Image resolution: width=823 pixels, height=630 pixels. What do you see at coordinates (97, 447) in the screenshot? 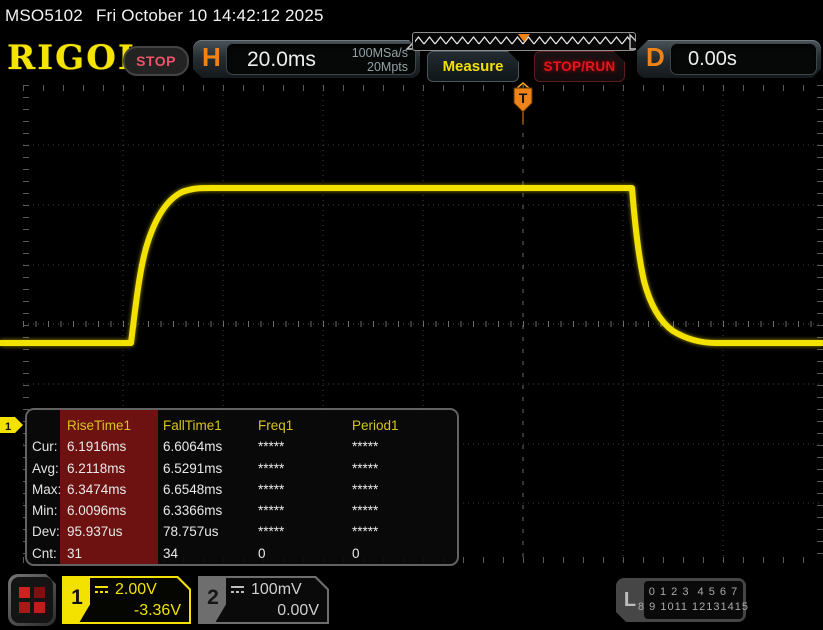
I see `measure-value: 6.1916ms` at bounding box center [97, 447].